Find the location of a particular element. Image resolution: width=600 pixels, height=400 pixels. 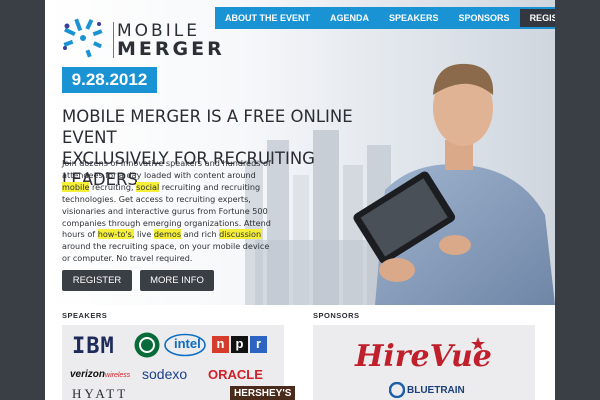

logo-line-2: MERGER is located at coordinates (171, 49).